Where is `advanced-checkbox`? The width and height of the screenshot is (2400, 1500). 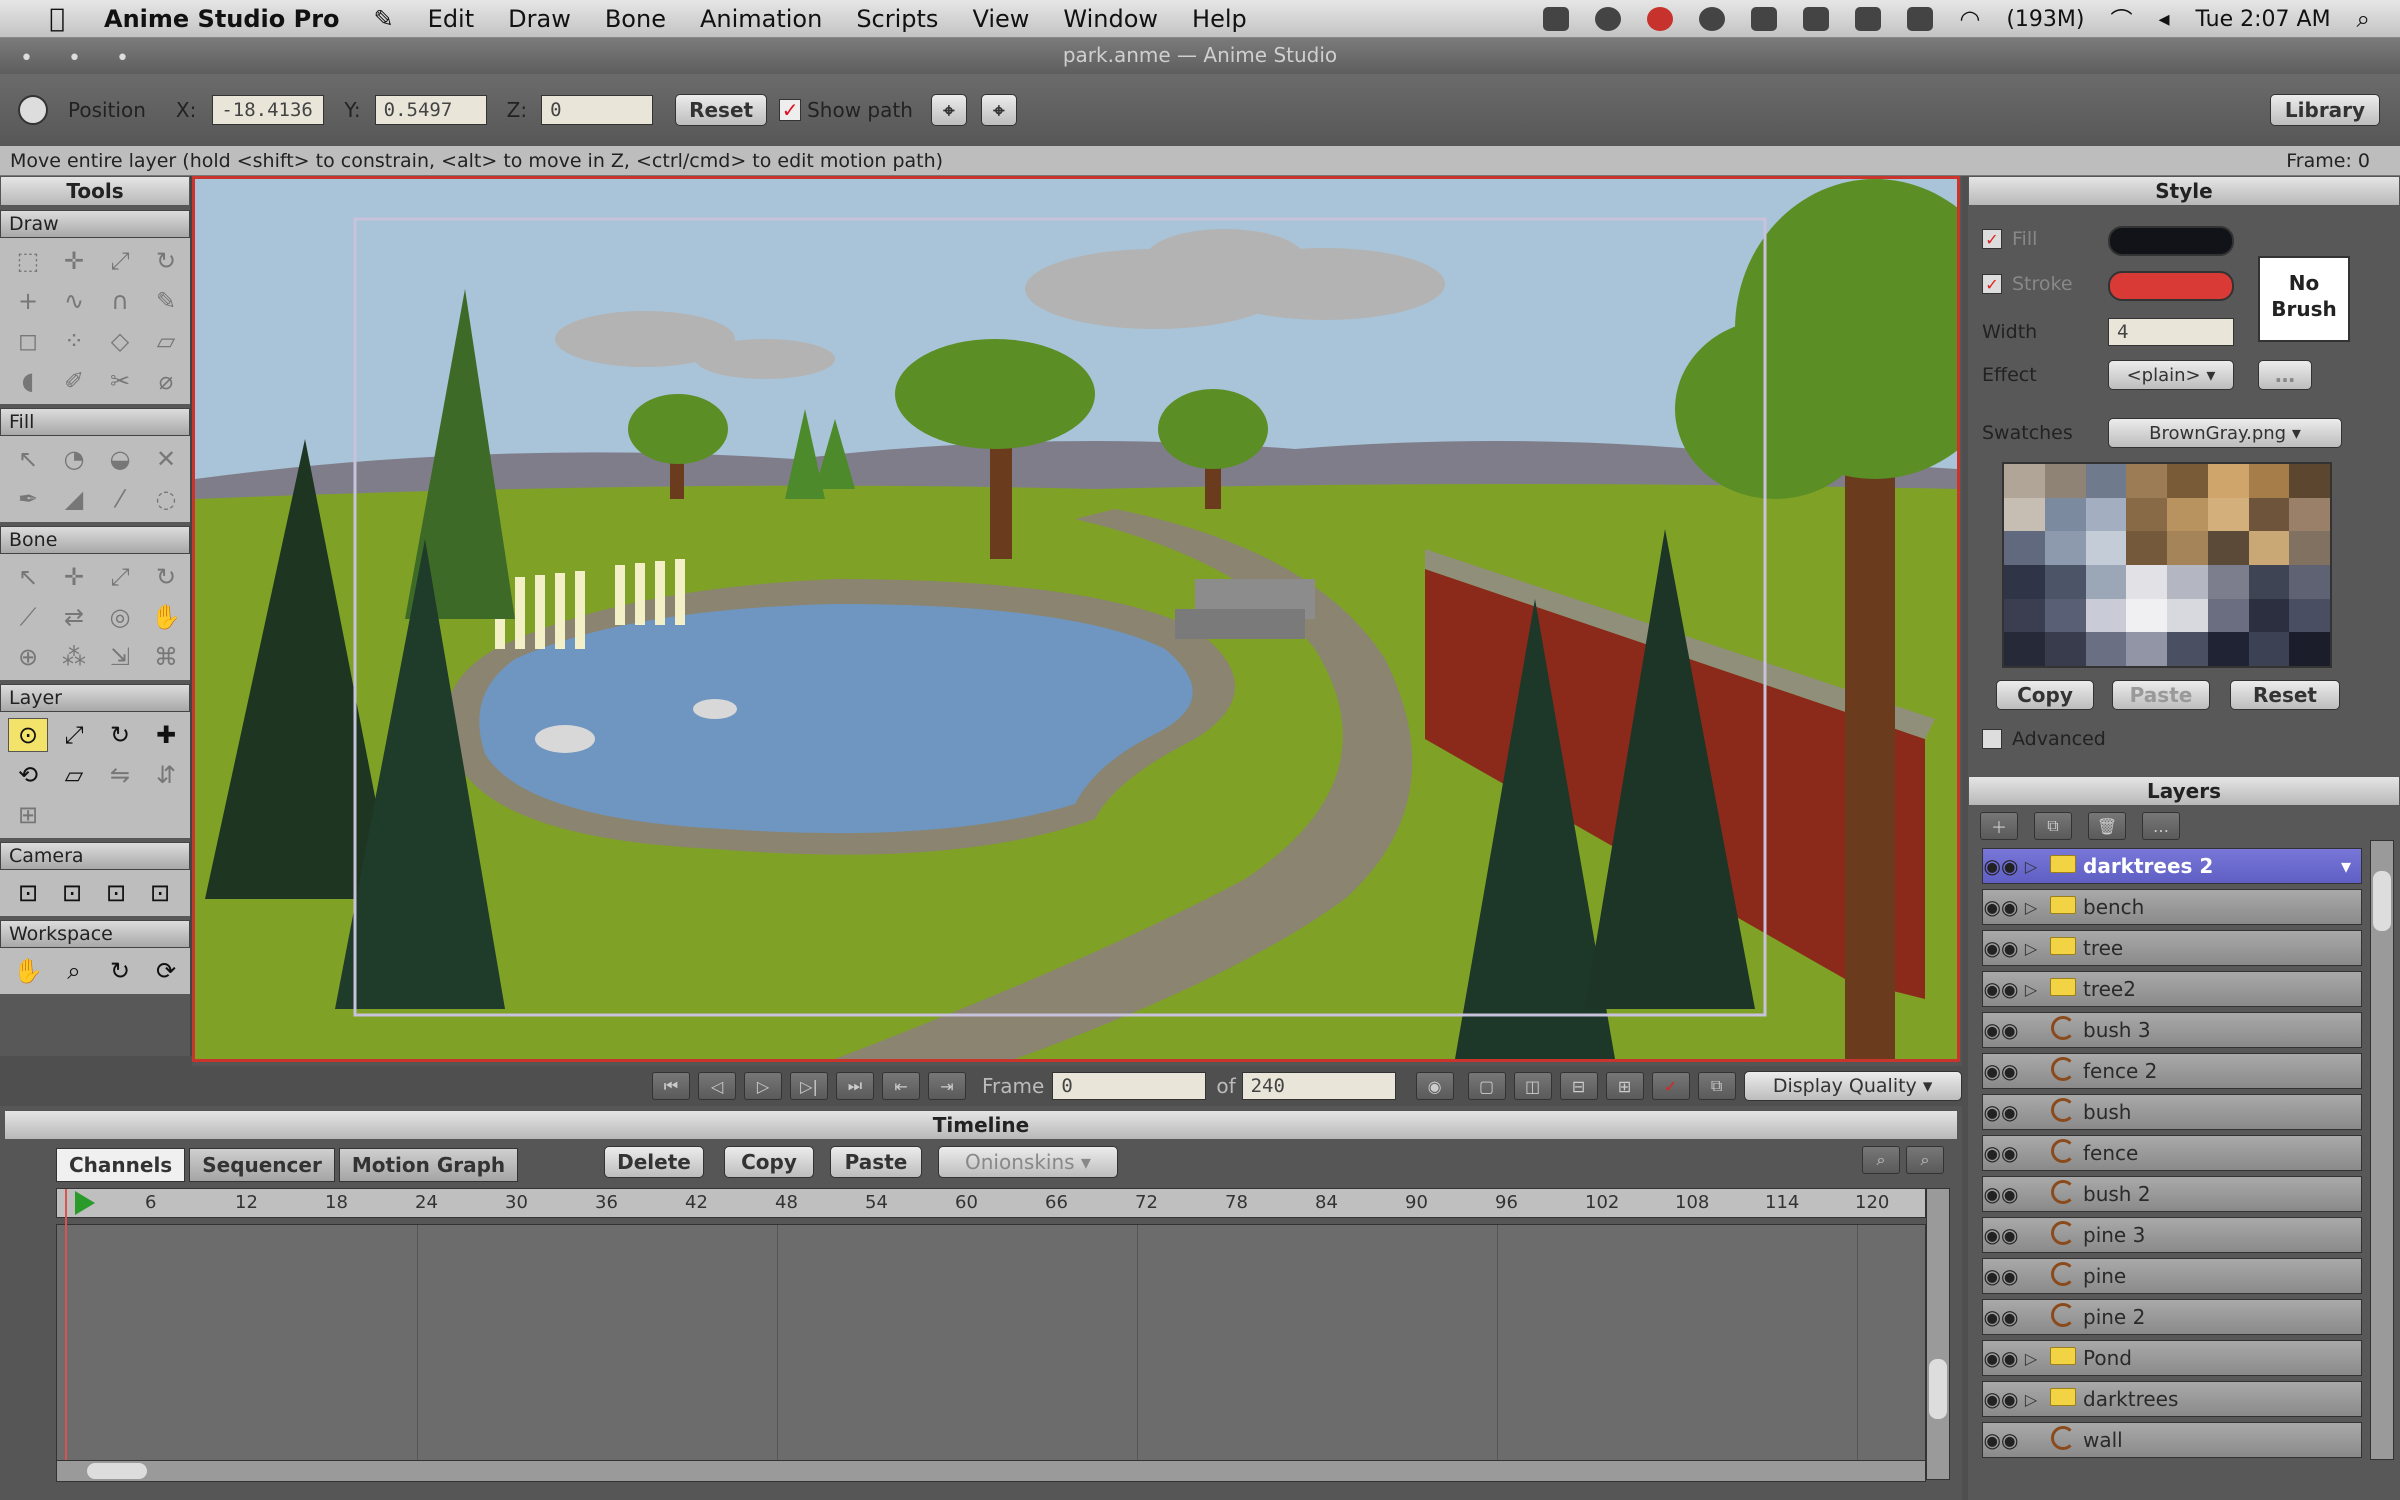 advanced-checkbox is located at coordinates (1992, 739).